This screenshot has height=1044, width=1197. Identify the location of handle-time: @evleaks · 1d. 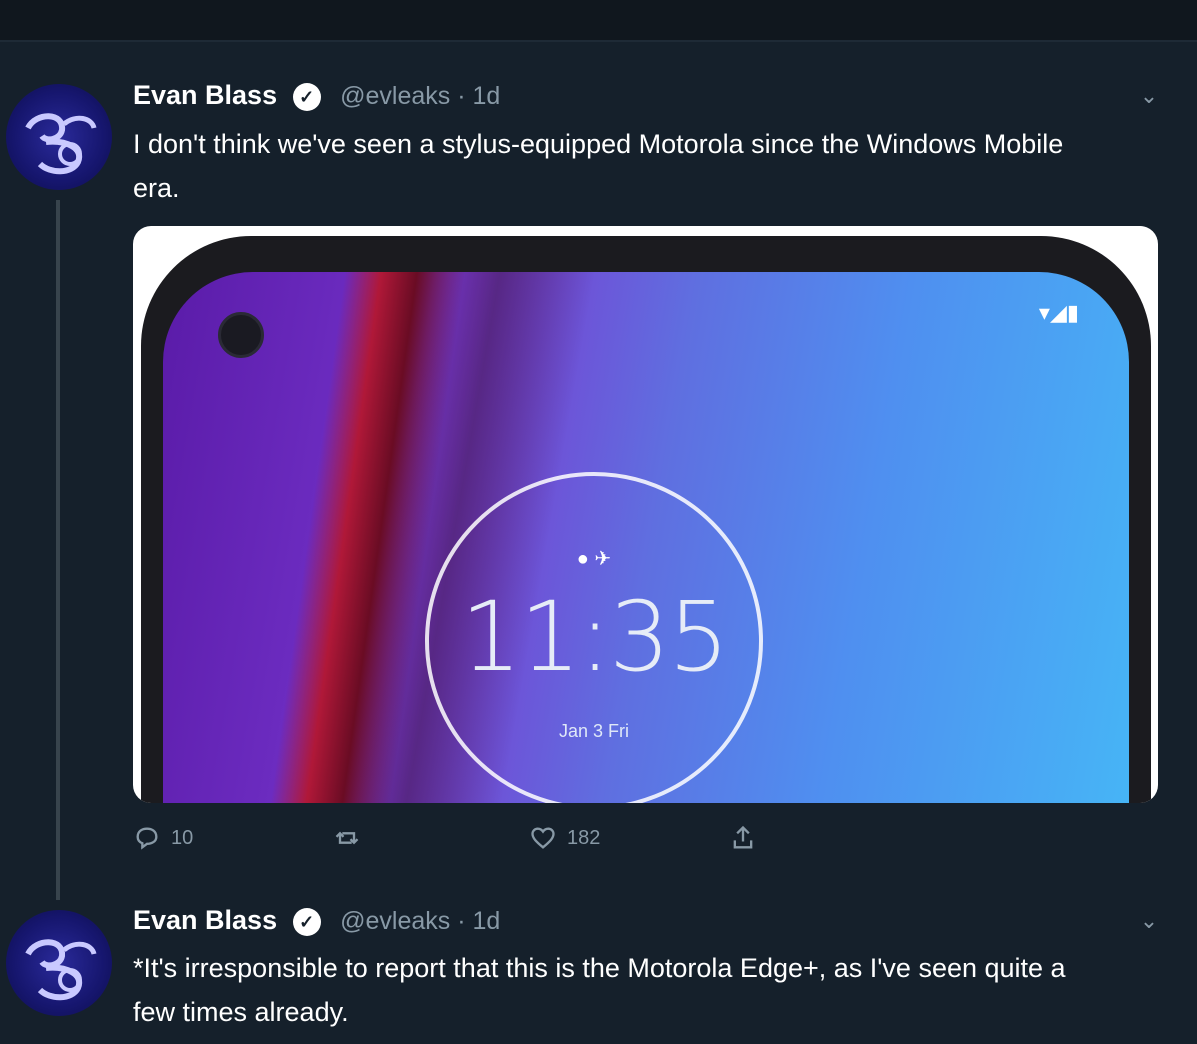
(420, 921).